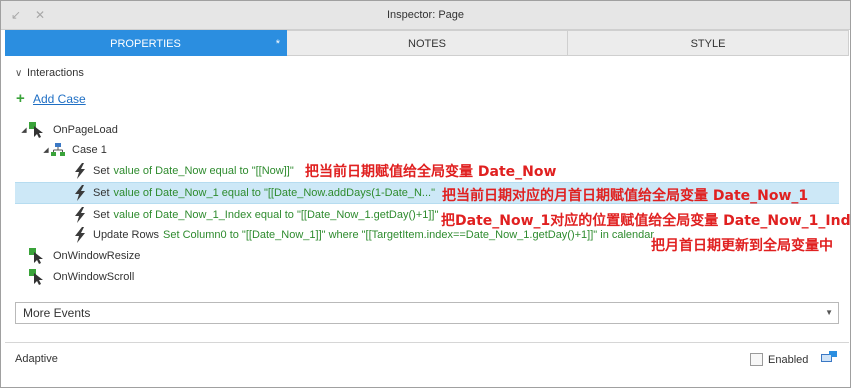 This screenshot has height=388, width=851. Describe the element at coordinates (59, 99) in the screenshot. I see `add-case-link: Add Case` at that location.